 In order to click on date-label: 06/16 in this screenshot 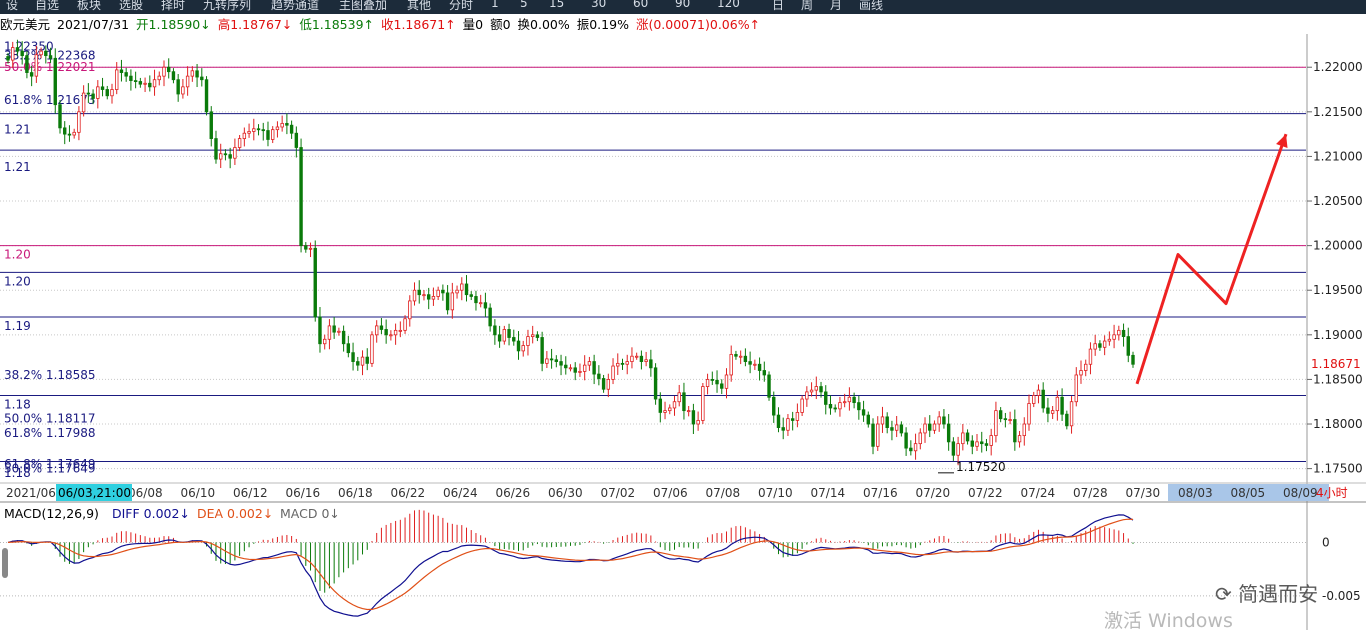, I will do `click(303, 493)`.